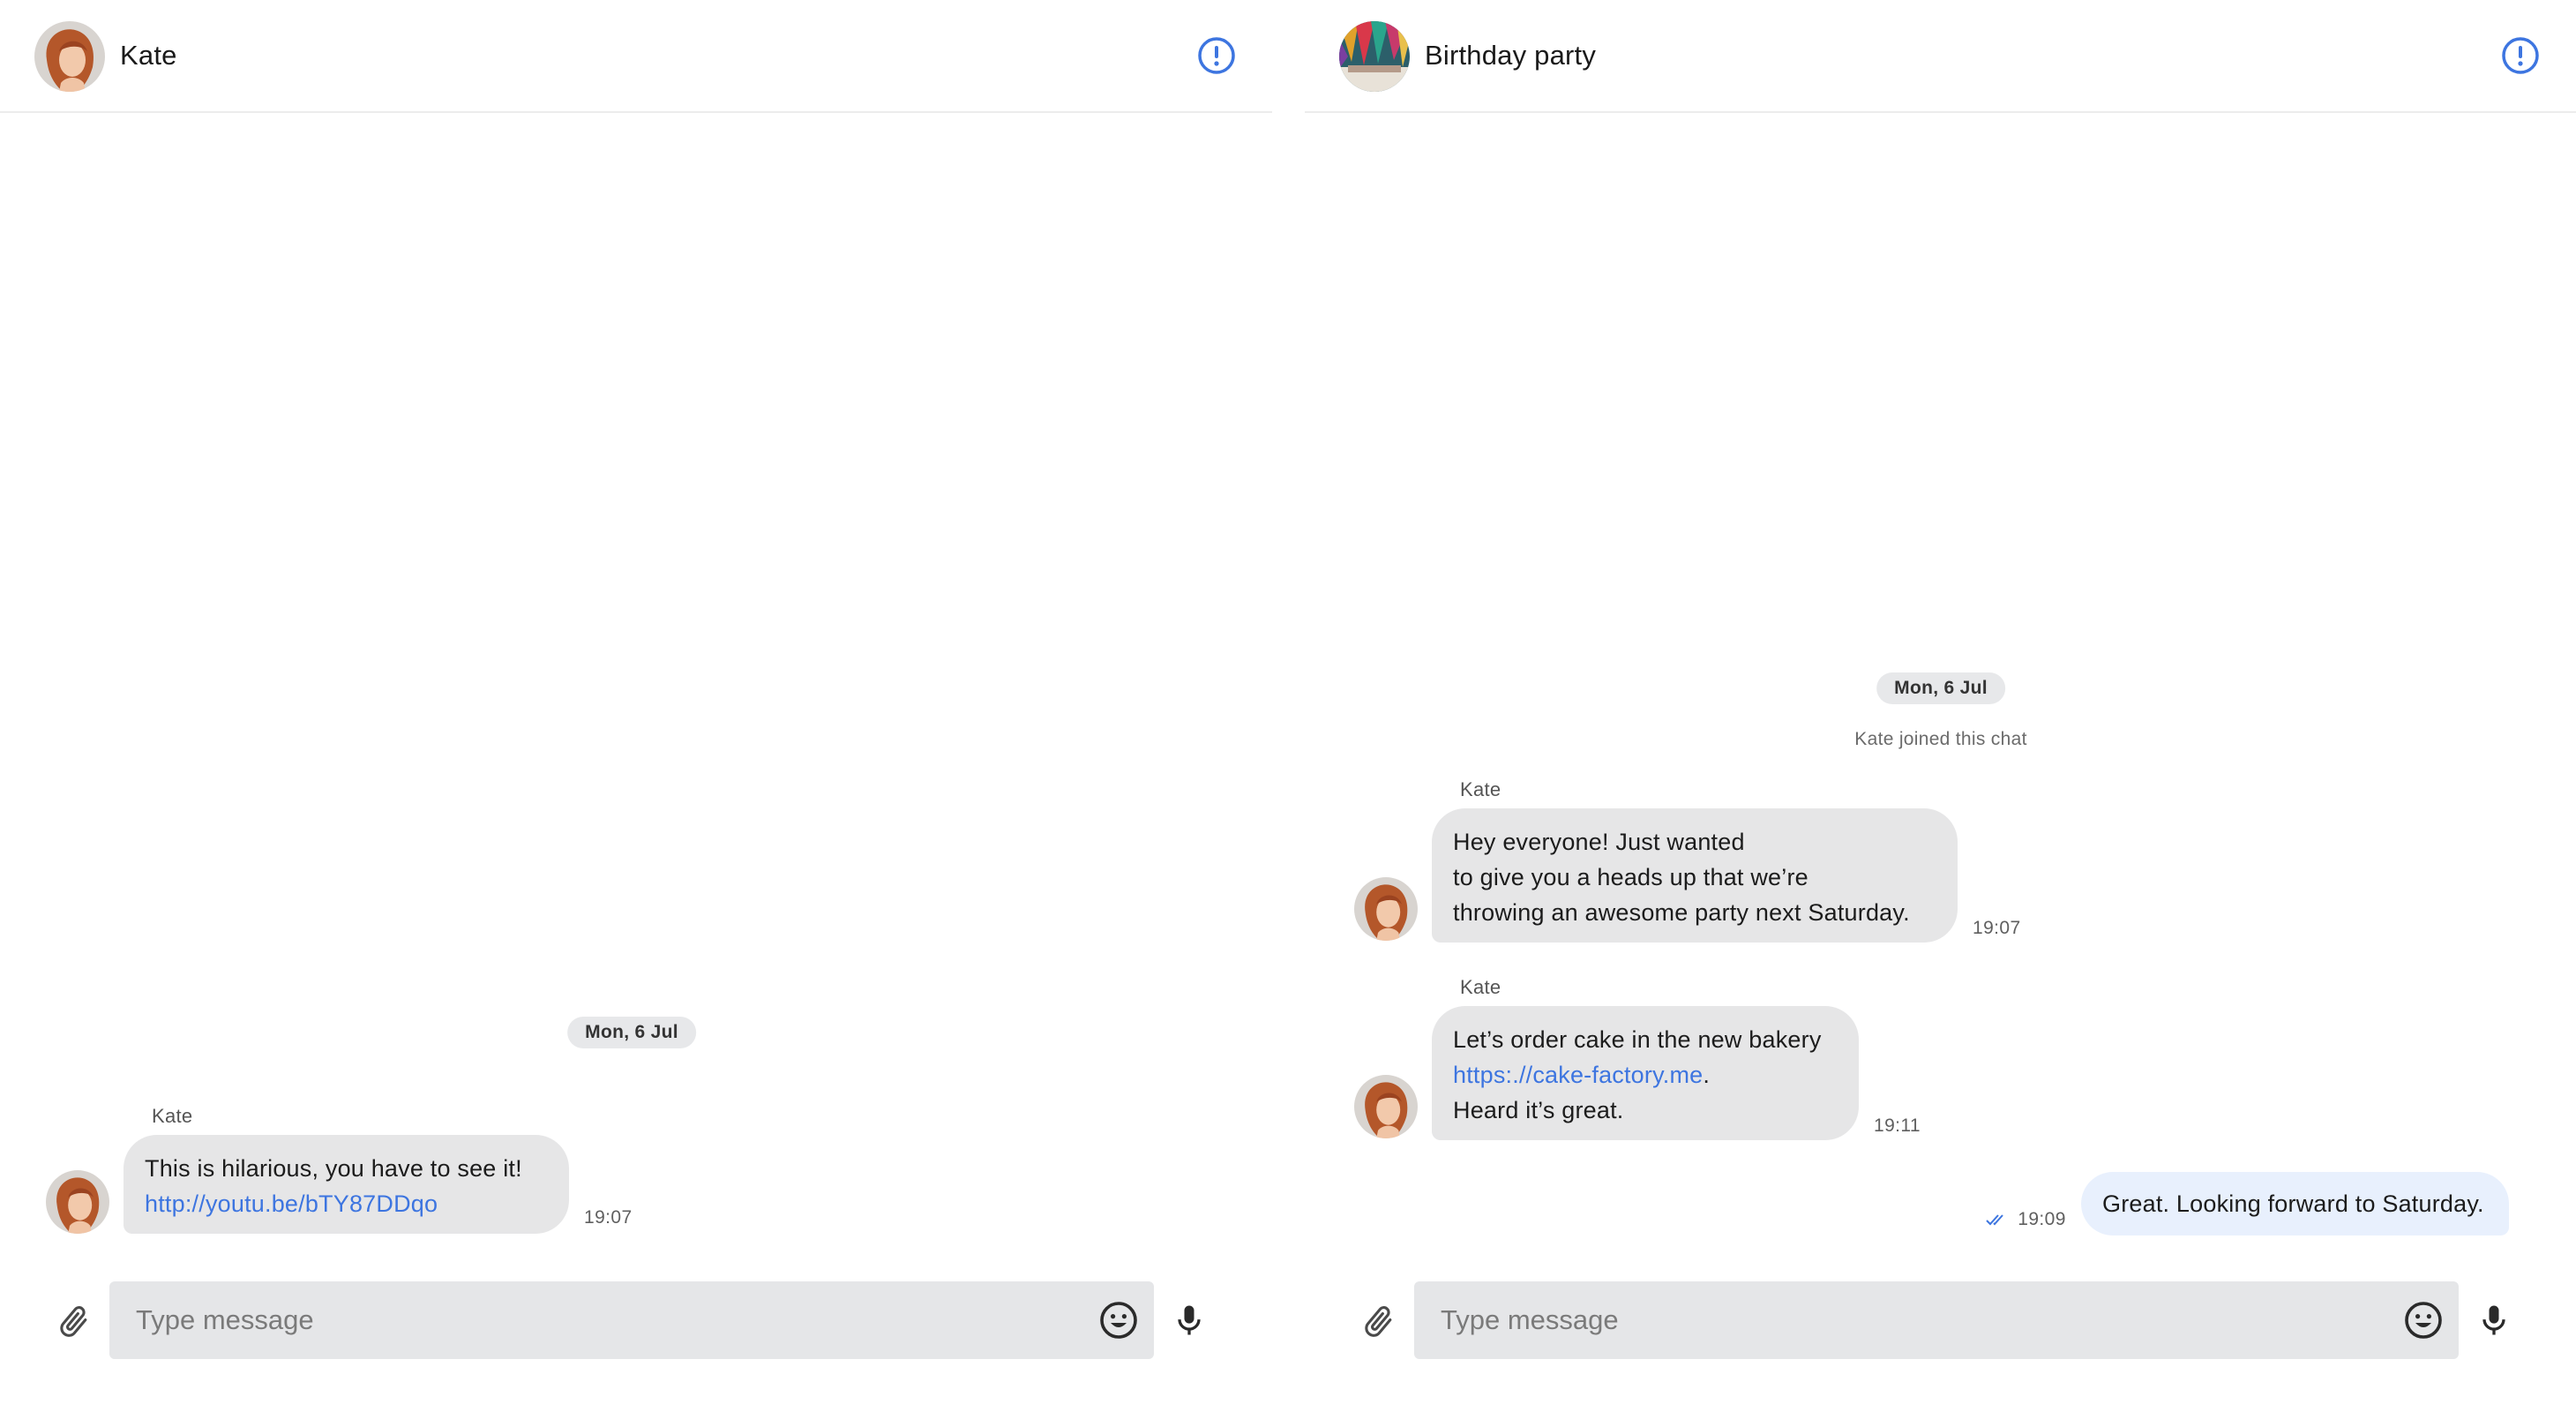  Describe the element at coordinates (1941, 56) in the screenshot. I see `chat-header: Birthday party` at that location.